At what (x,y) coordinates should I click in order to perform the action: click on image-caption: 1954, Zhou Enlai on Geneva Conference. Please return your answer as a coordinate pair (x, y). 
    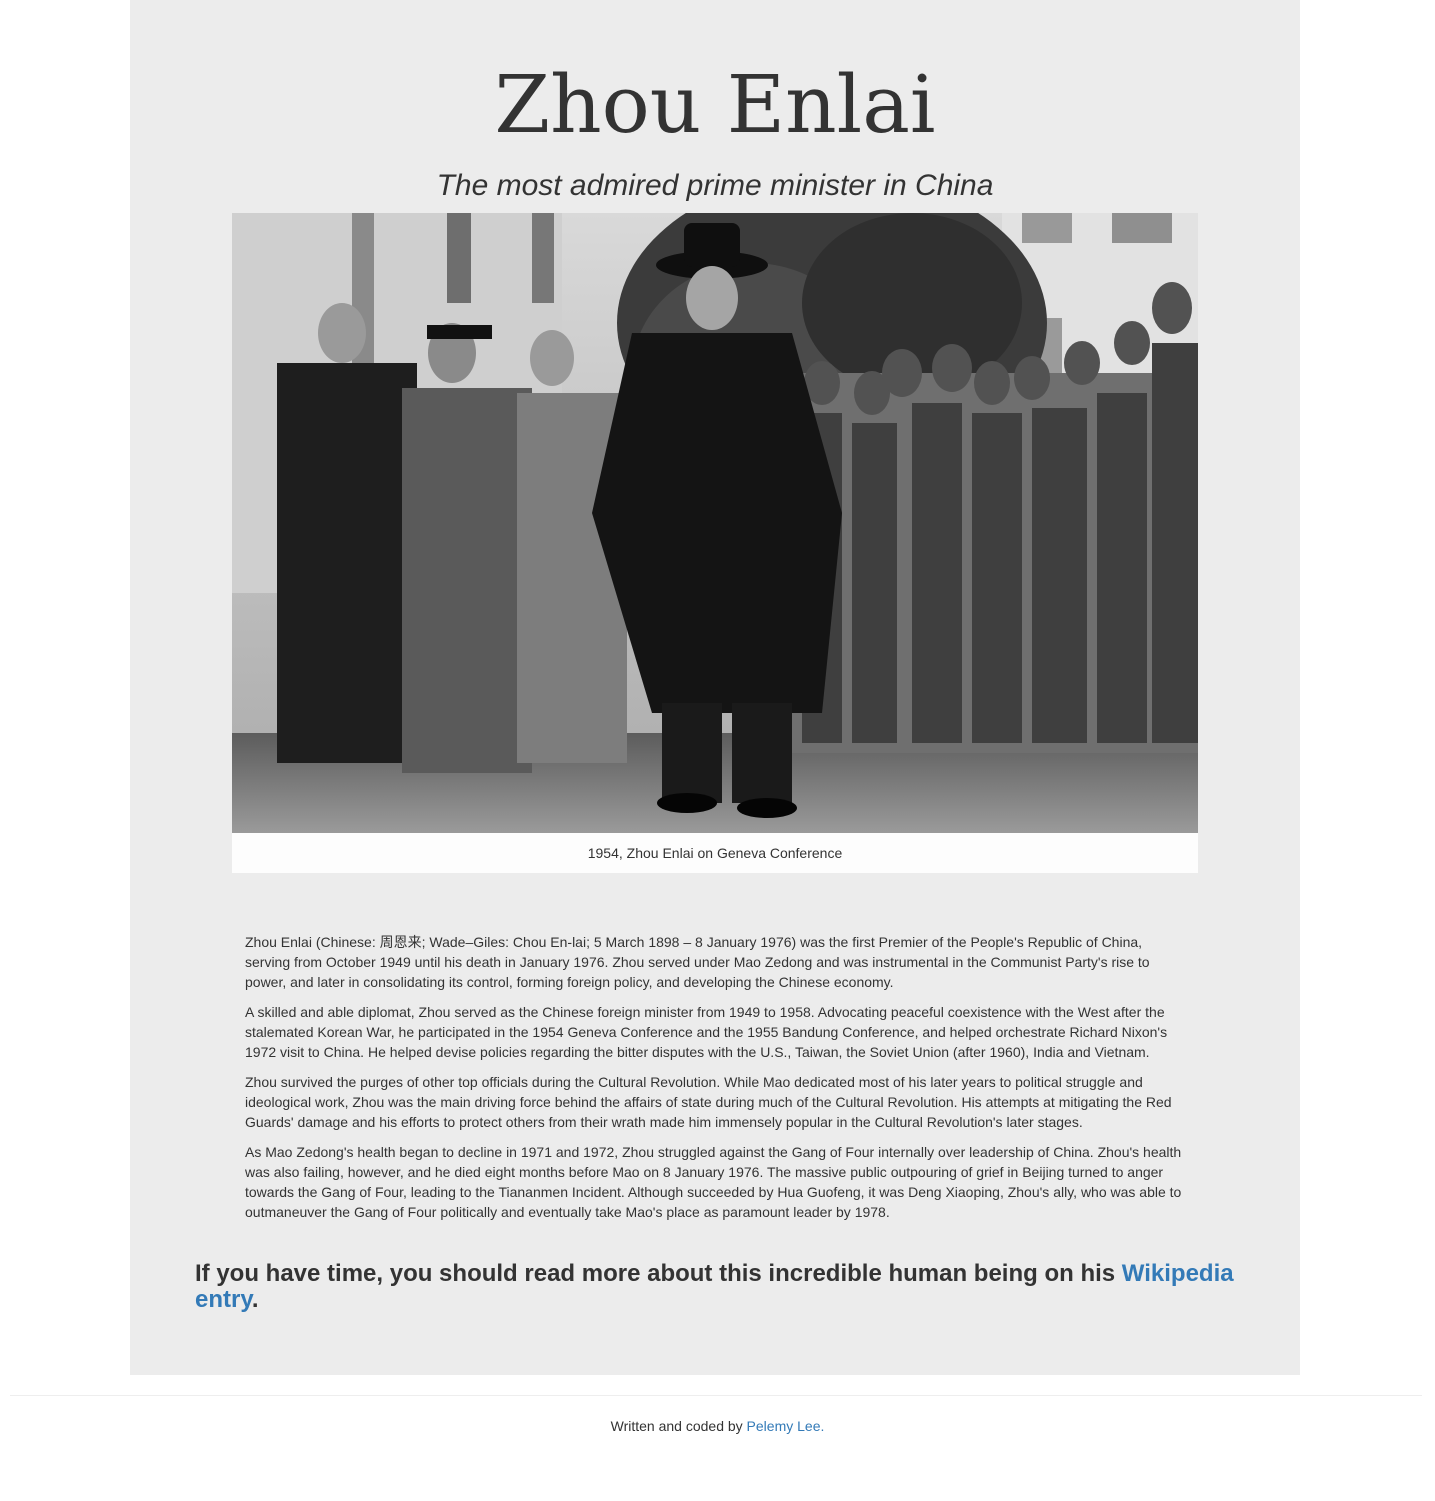
    Looking at the image, I should click on (715, 853).